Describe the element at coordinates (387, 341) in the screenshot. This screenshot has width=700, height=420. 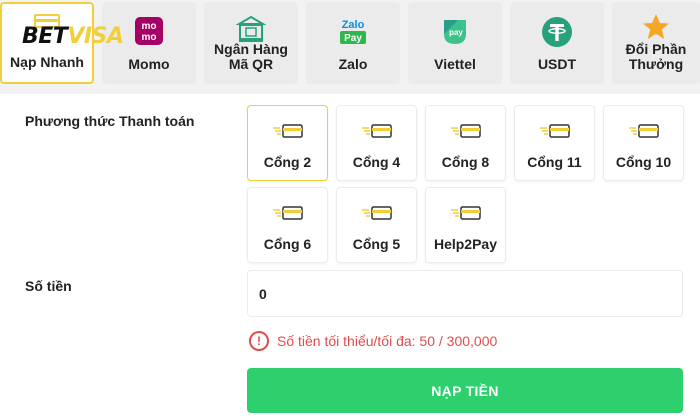
I see `amount-limit-text: Số tiền tối thiểu/tối đa: 50 / 300,000` at that location.